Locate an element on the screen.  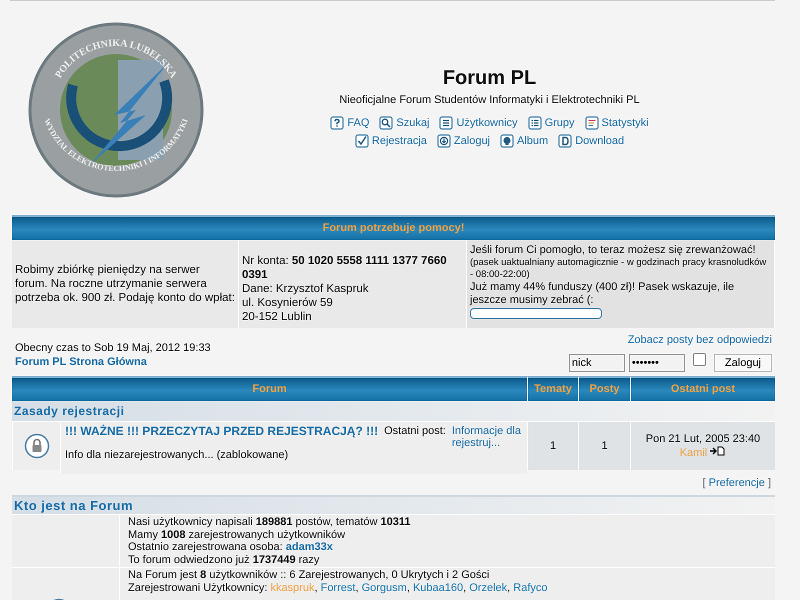
nav-link: Zaloguj is located at coordinates (463, 141).